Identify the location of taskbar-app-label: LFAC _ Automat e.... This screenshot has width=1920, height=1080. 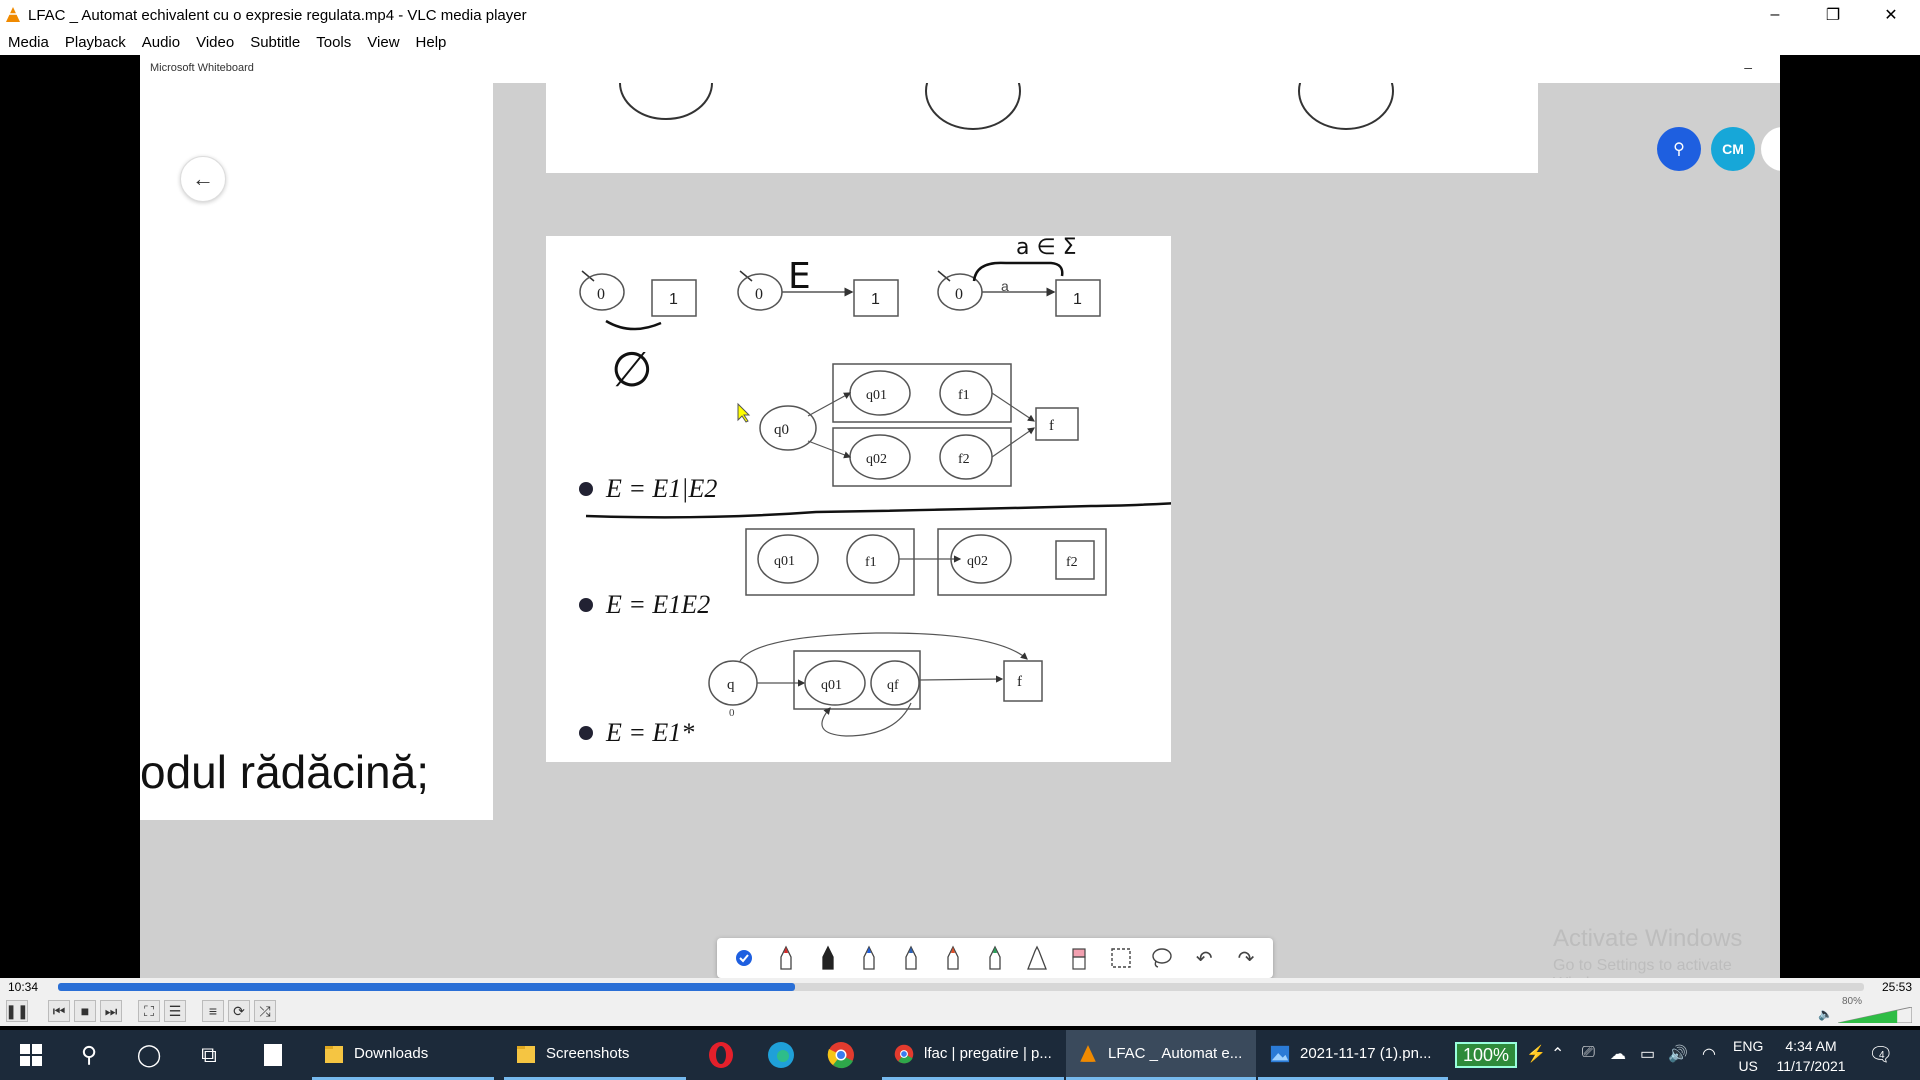
(1175, 1053).